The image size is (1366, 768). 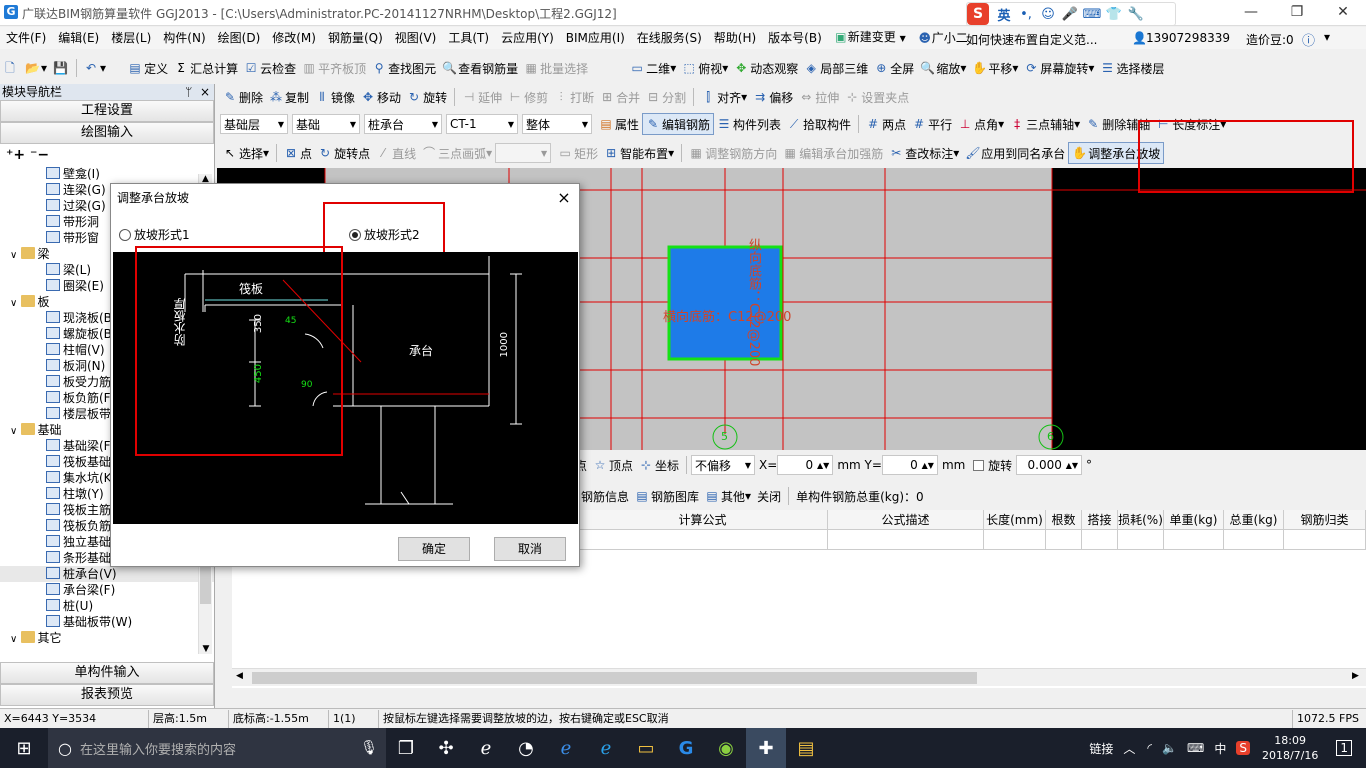 What do you see at coordinates (566, 748) in the screenshot?
I see `edge-icon: ℯ` at bounding box center [566, 748].